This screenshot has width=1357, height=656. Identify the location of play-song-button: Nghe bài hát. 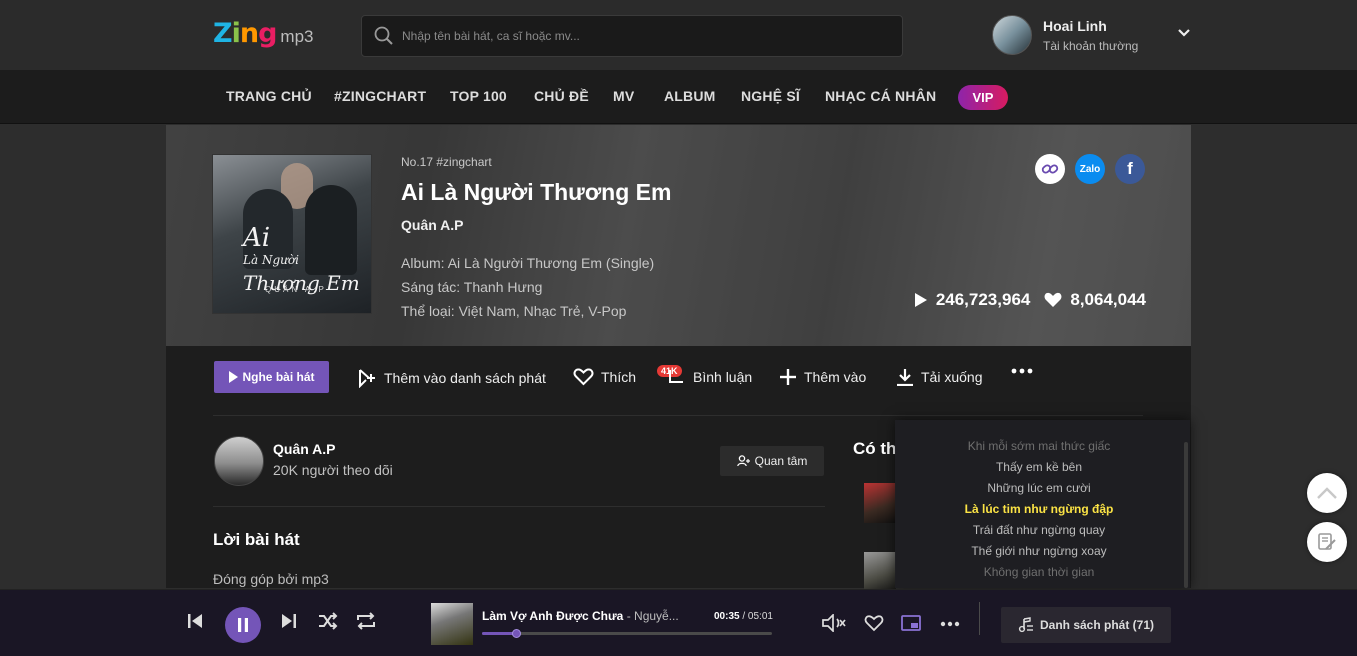
(271, 377).